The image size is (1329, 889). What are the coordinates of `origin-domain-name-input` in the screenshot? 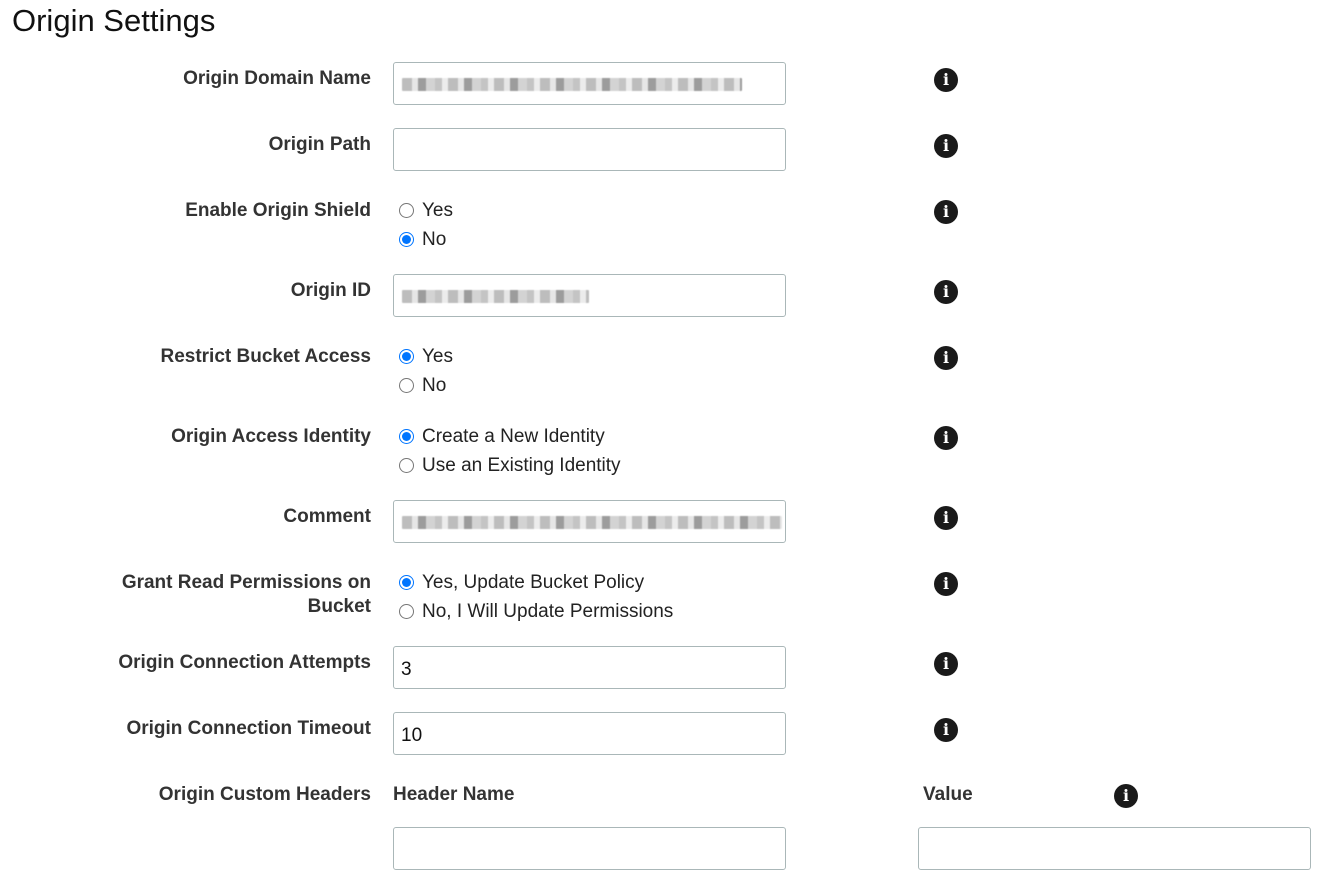 It's located at (589, 83).